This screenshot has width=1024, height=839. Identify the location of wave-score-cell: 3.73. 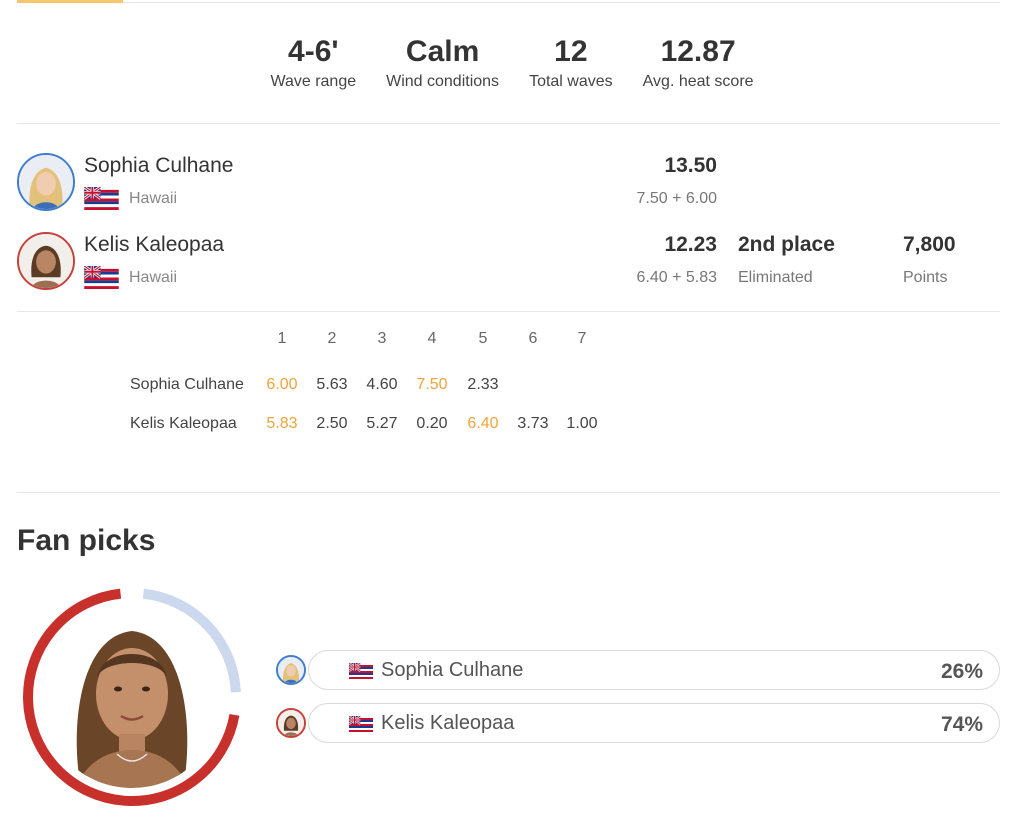
(533, 423).